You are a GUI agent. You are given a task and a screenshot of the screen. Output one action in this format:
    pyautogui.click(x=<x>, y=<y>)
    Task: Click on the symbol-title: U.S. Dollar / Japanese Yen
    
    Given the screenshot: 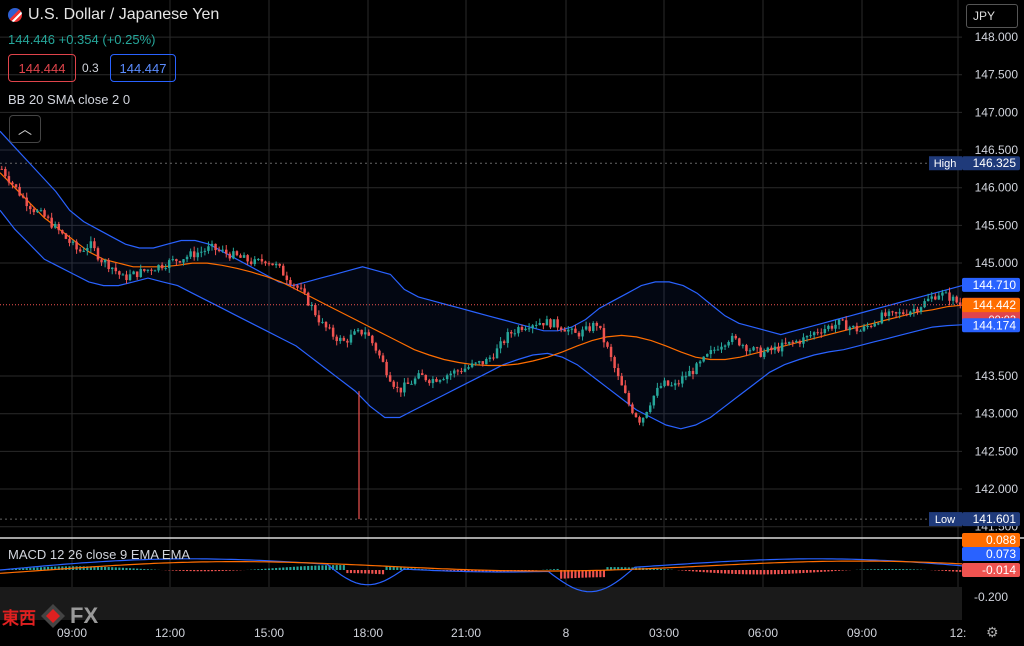 What is the action you would take?
    pyautogui.click(x=113, y=15)
    